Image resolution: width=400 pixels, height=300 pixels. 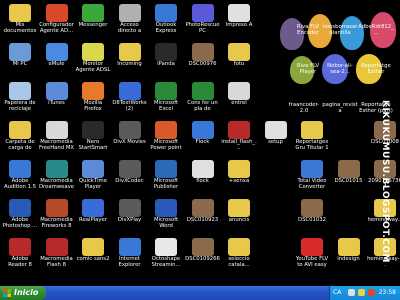 I want to click on desktop-icon: flock, so click(x=203, y=180).